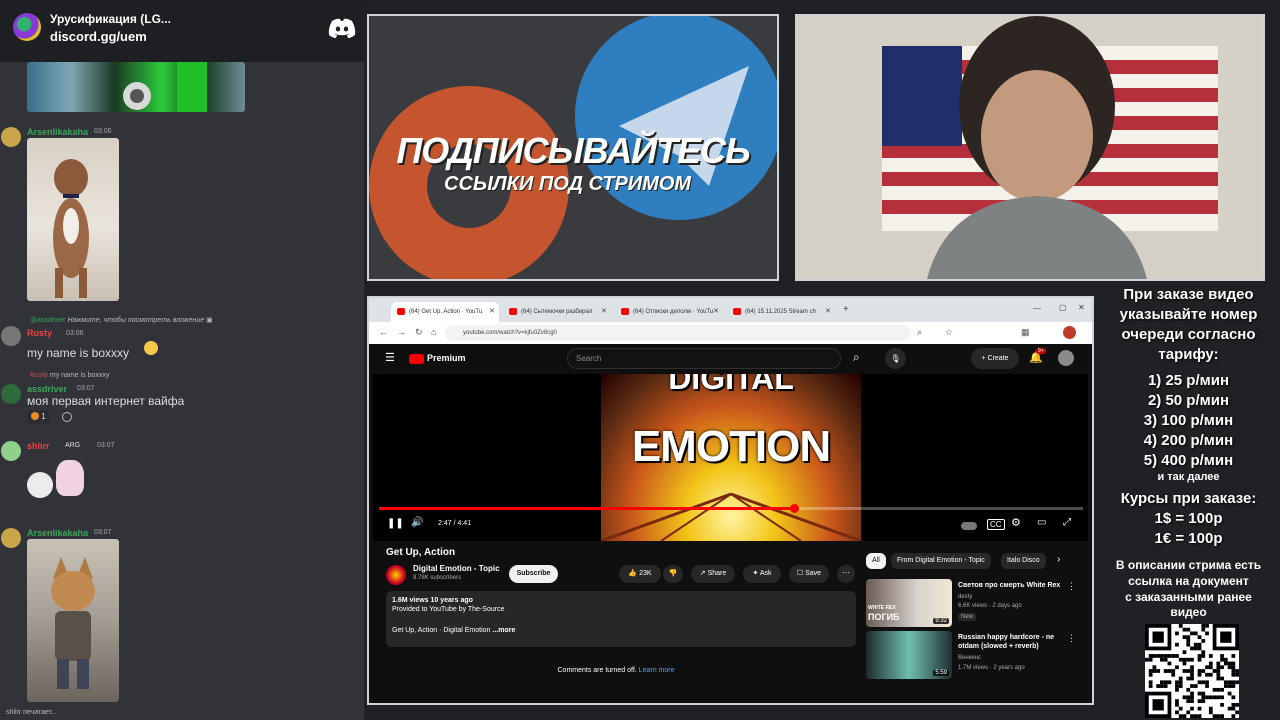  What do you see at coordinates (809, 574) in the screenshot?
I see `save-button: ☐ Save` at bounding box center [809, 574].